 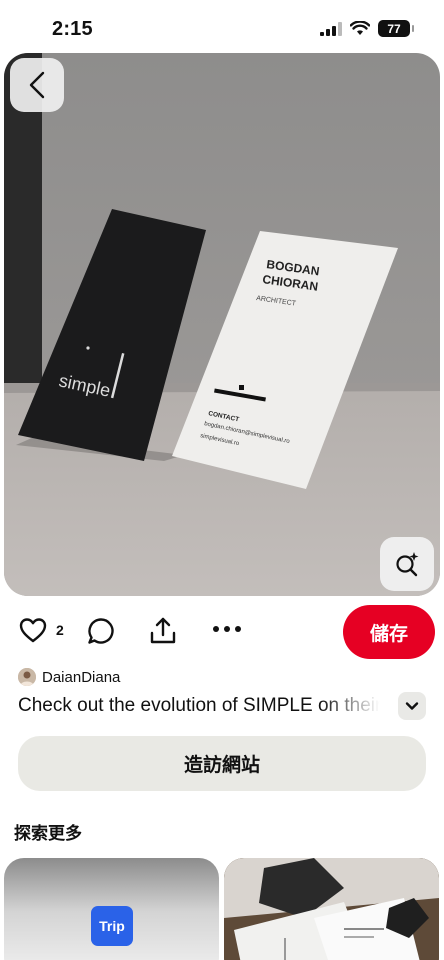 I want to click on visit-website-button: 造訪網站, so click(x=222, y=763).